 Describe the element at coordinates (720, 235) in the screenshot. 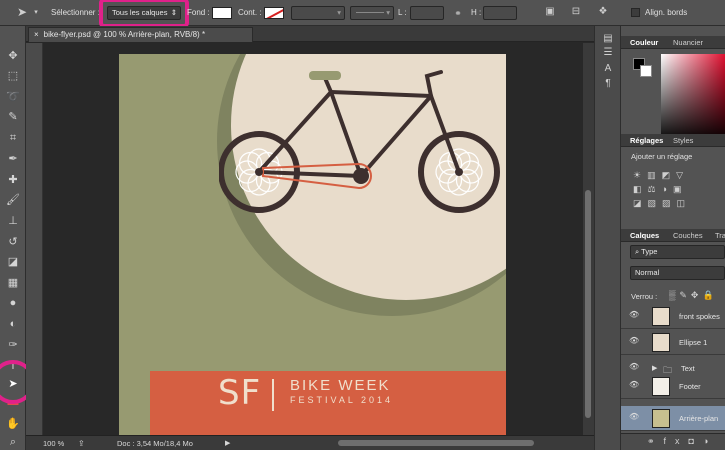

I see `tab-paths: Tra` at that location.